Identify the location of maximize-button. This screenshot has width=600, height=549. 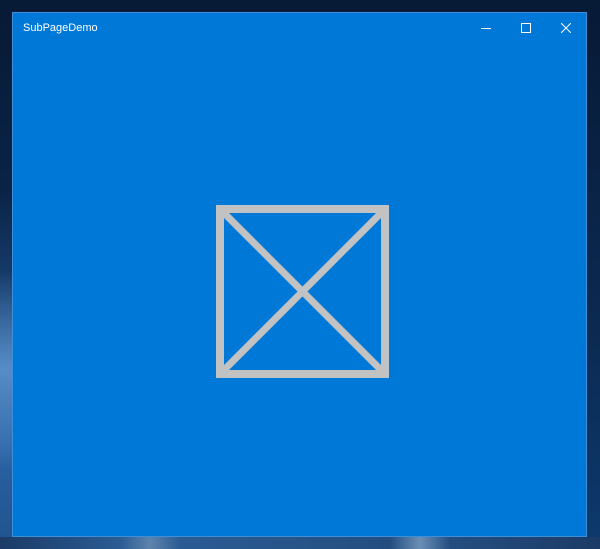
(526, 28).